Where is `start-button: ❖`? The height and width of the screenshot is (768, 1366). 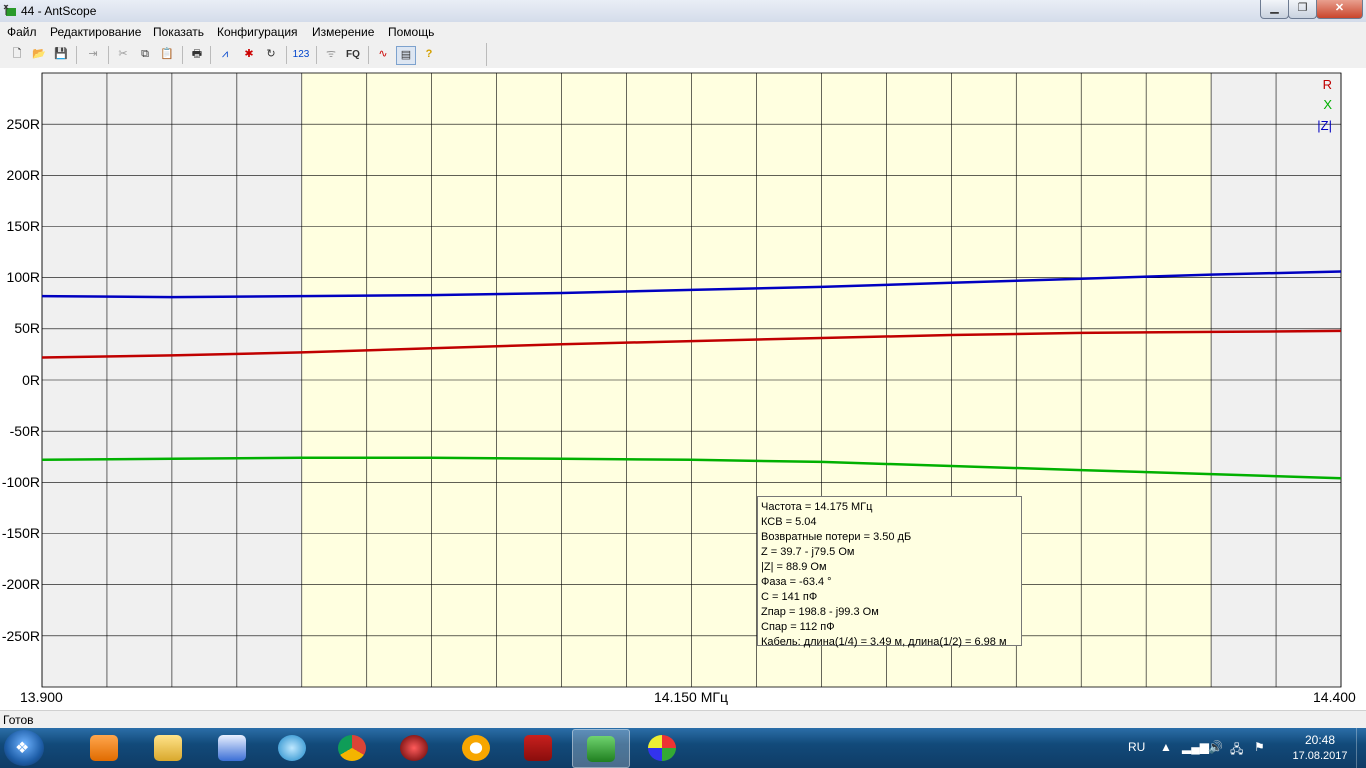
start-button: ❖ is located at coordinates (24, 748).